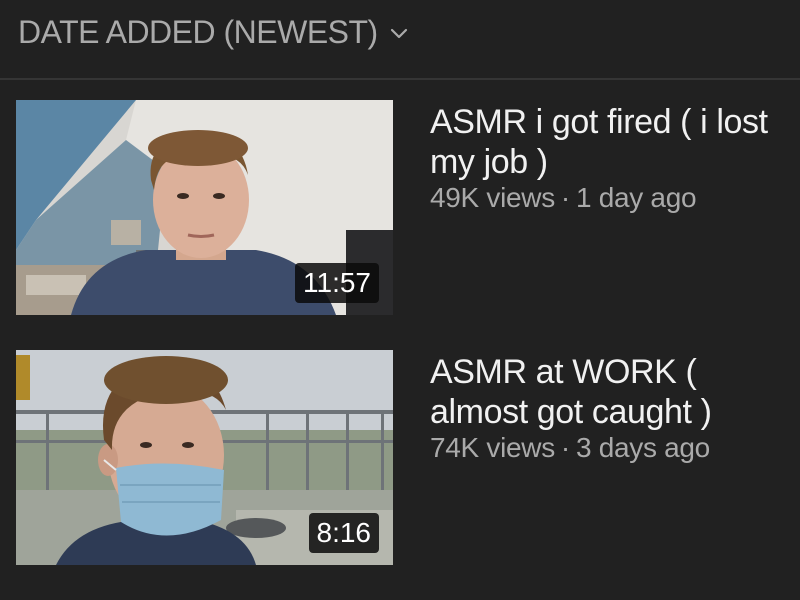  I want to click on video-metadata: 49K views · 1 day ago, so click(615, 198).